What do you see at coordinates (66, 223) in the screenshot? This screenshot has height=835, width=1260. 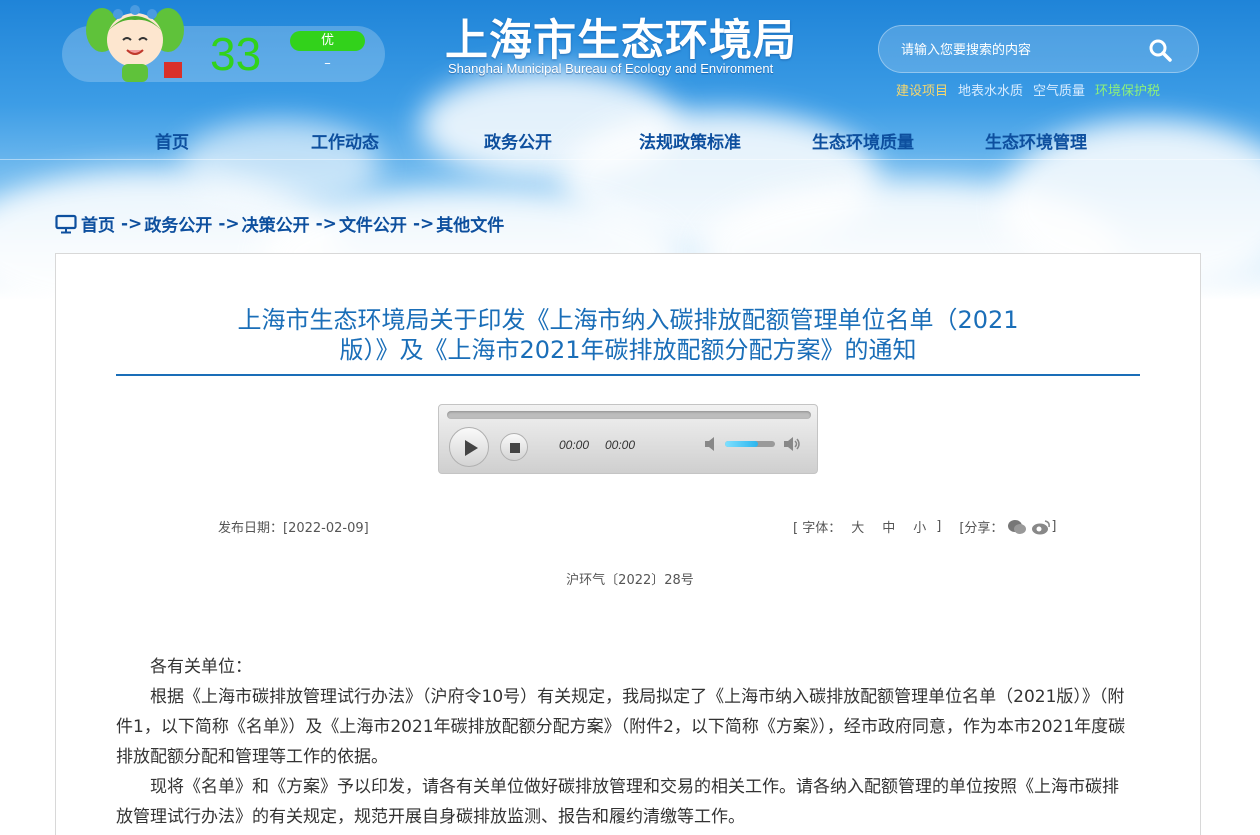 I see `monitor-icon` at bounding box center [66, 223].